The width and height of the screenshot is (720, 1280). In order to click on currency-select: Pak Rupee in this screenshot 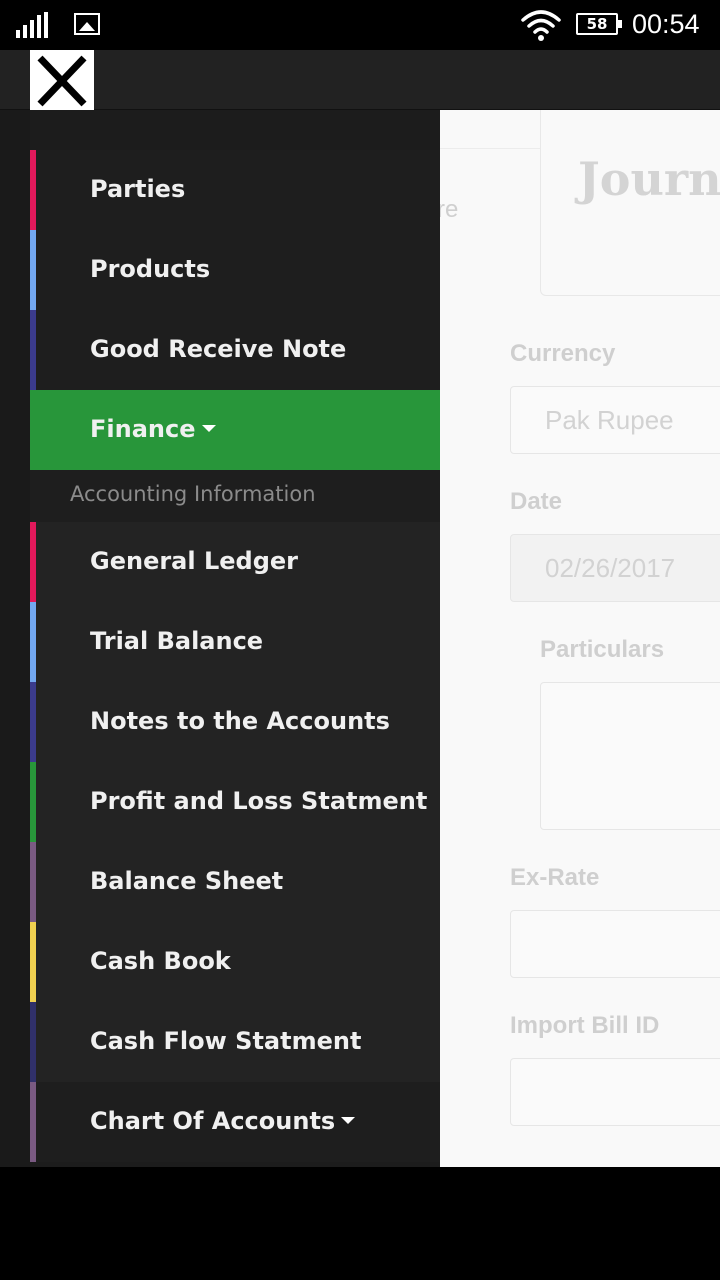, I will do `click(615, 420)`.